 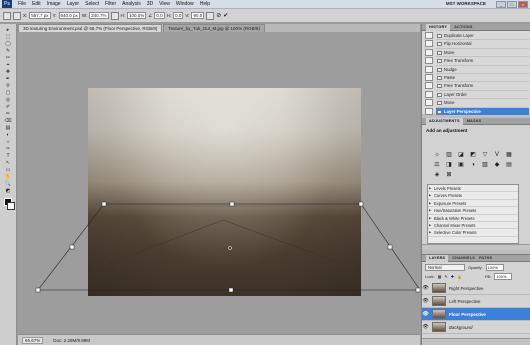 What do you see at coordinates (8, 72) in the screenshot?
I see `healing-tool-icon: ✚` at bounding box center [8, 72].